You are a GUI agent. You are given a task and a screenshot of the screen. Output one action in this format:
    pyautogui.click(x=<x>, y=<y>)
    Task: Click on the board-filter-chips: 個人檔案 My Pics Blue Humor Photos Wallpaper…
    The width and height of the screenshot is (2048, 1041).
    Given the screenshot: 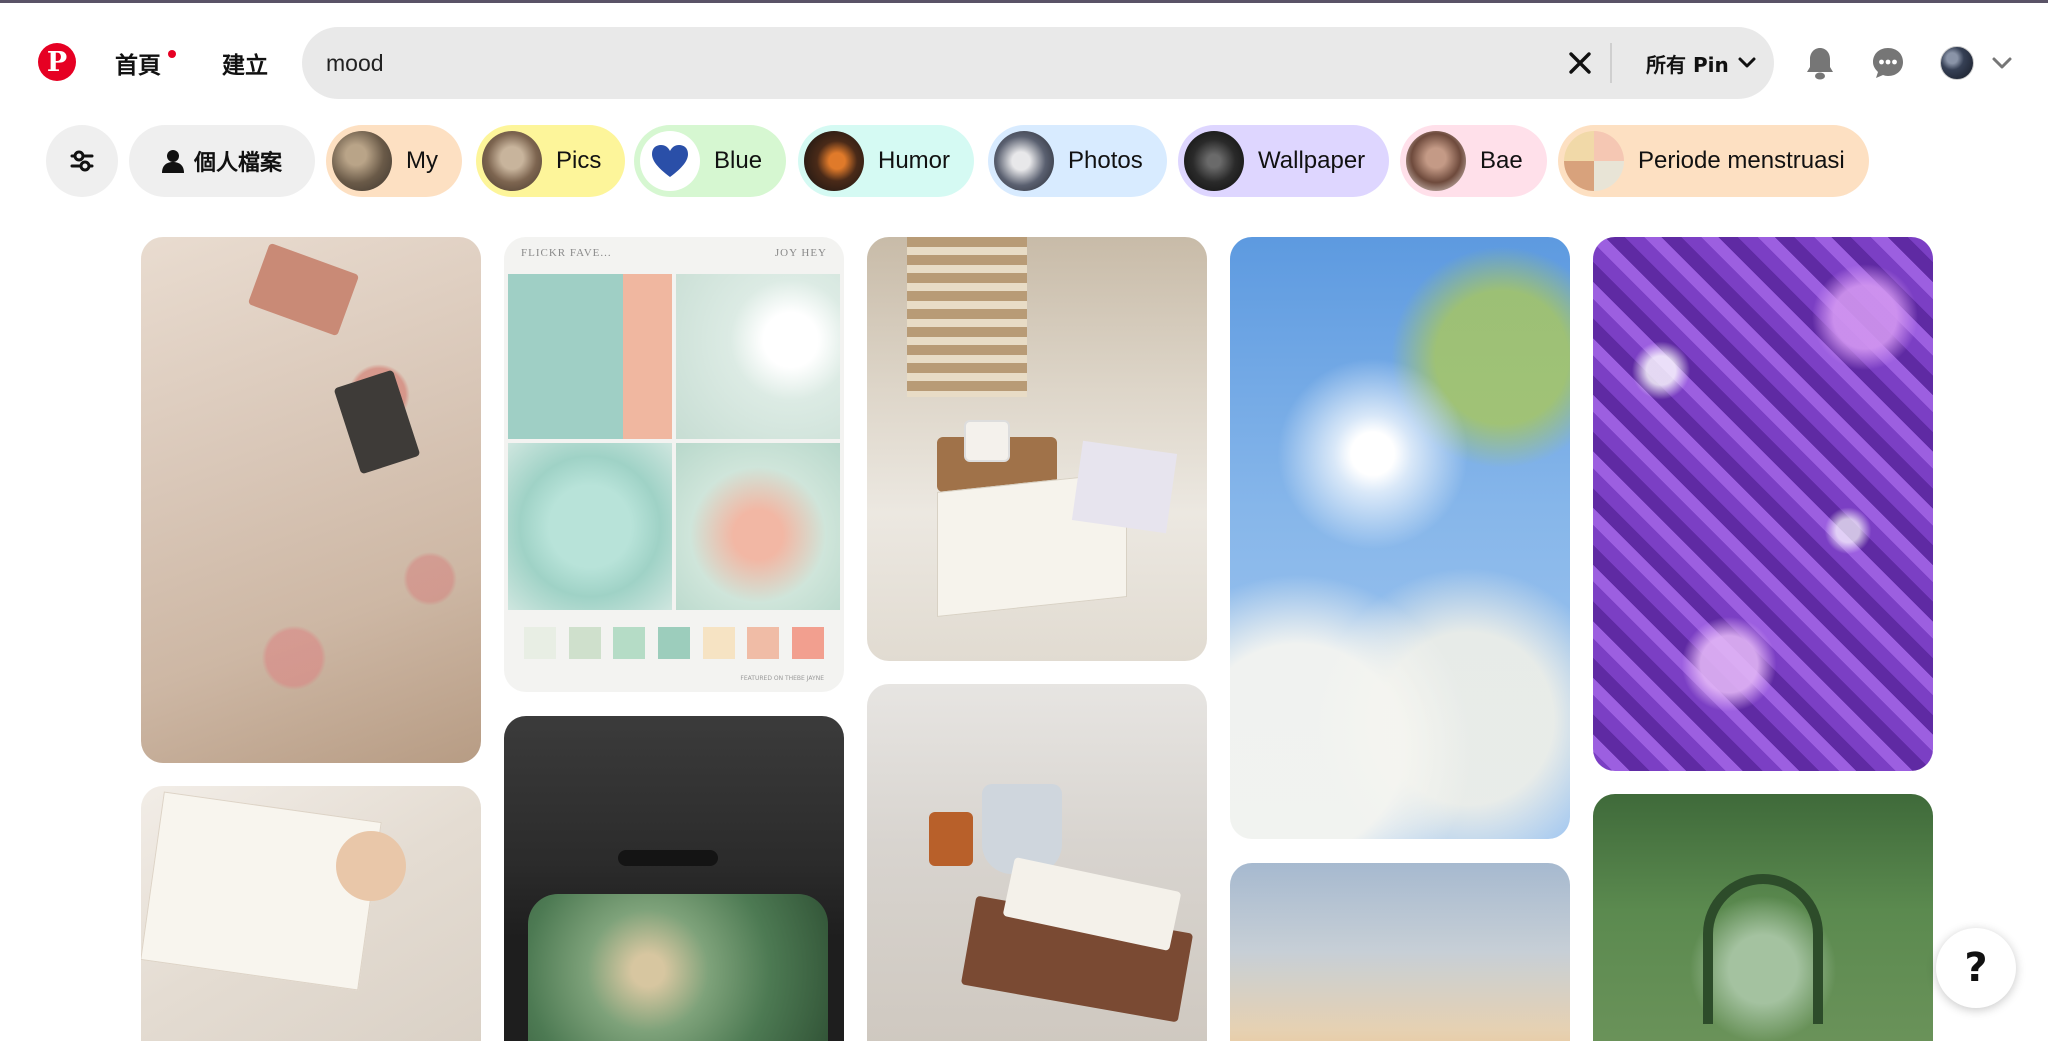 What is the action you would take?
    pyautogui.click(x=1024, y=160)
    